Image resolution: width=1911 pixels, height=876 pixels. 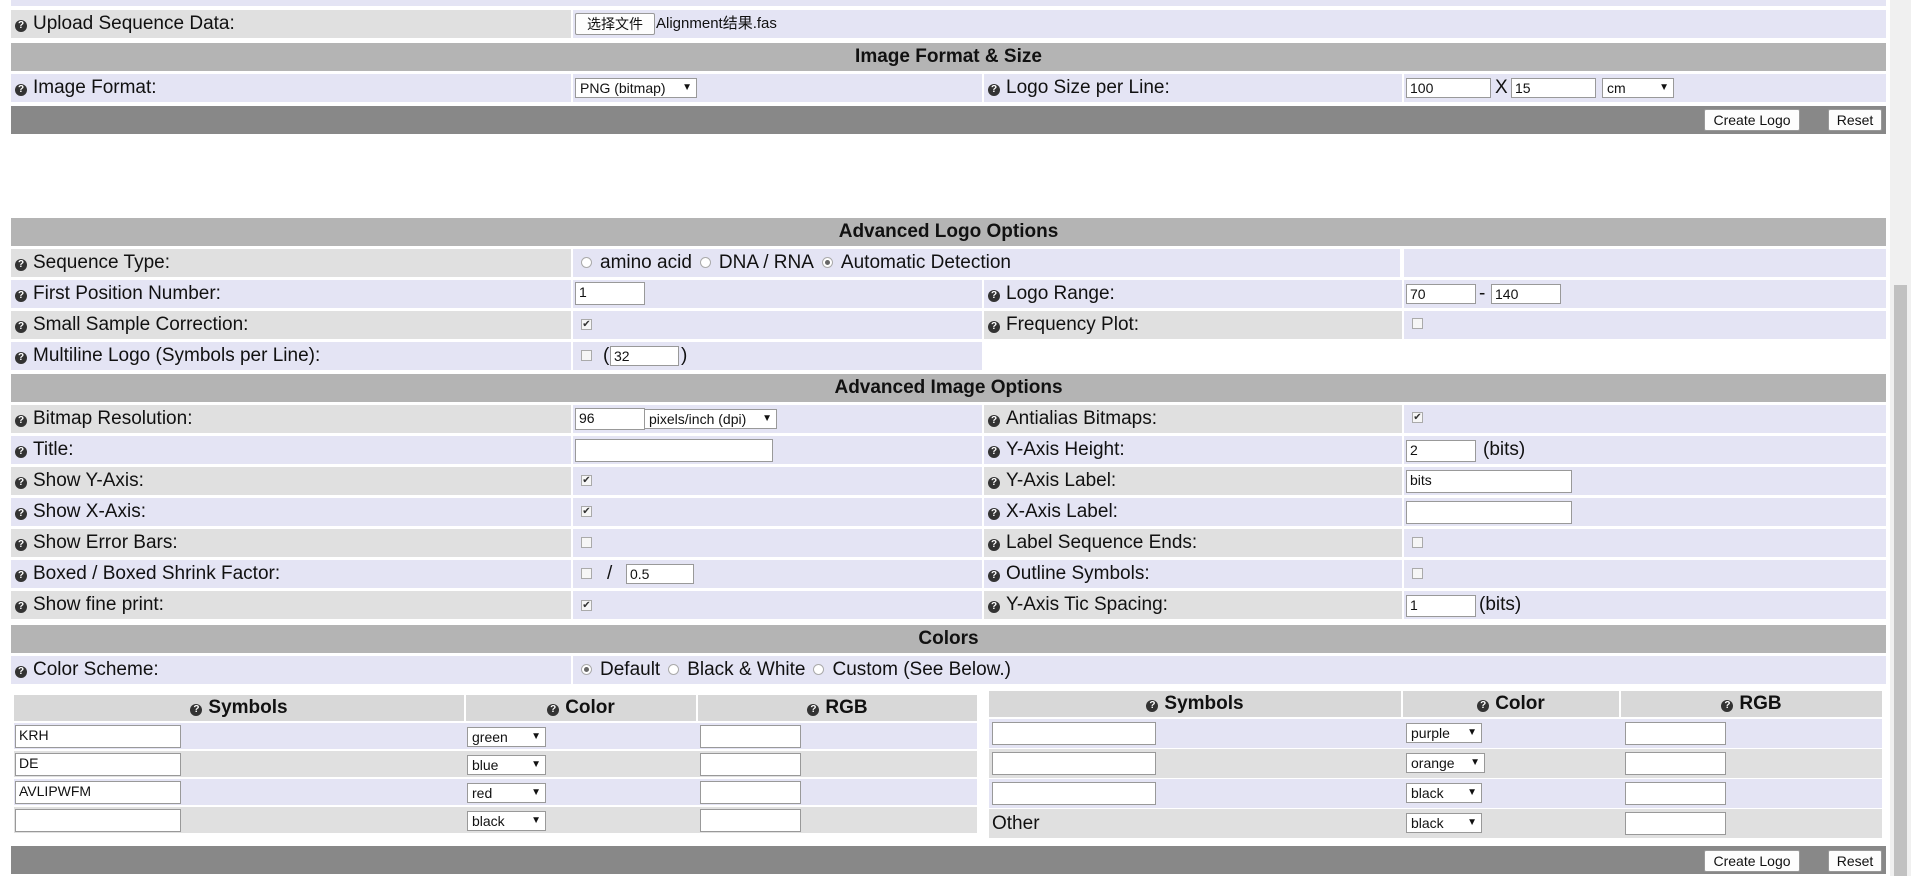 I want to click on radio-black-white, so click(x=674, y=669).